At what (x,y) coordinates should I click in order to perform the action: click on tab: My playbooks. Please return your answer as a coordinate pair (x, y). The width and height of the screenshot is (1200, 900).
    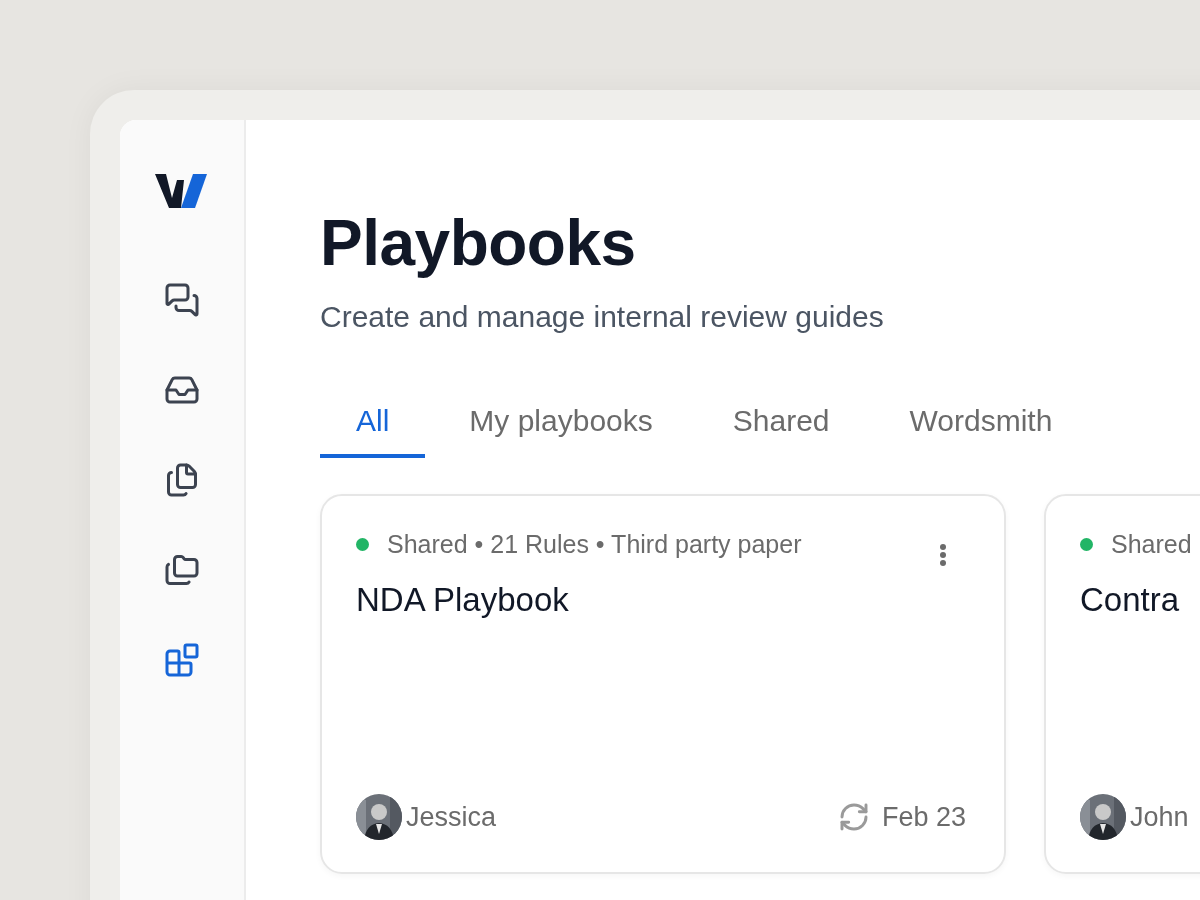
    Looking at the image, I should click on (561, 426).